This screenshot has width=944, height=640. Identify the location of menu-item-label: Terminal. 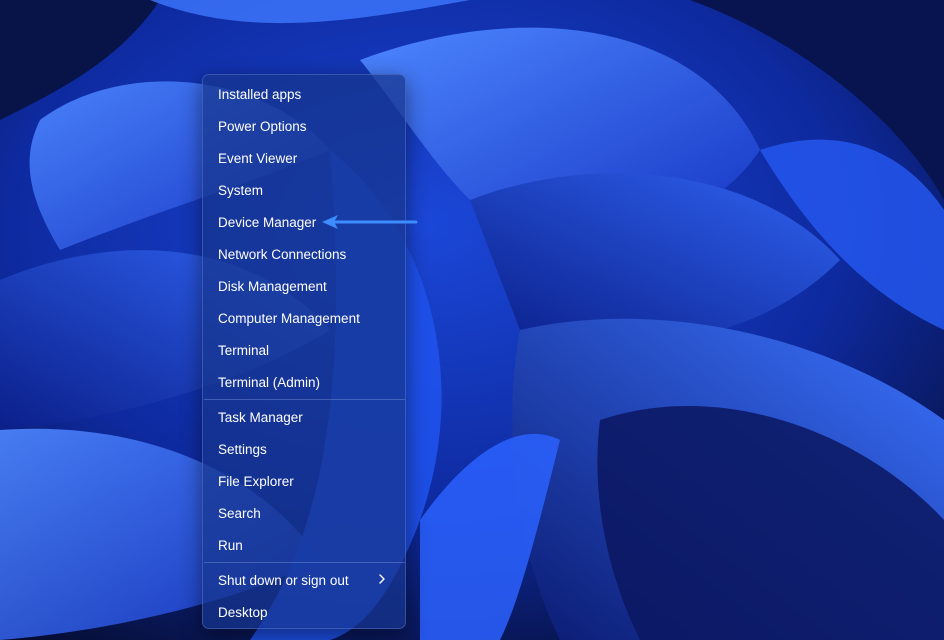
(244, 350).